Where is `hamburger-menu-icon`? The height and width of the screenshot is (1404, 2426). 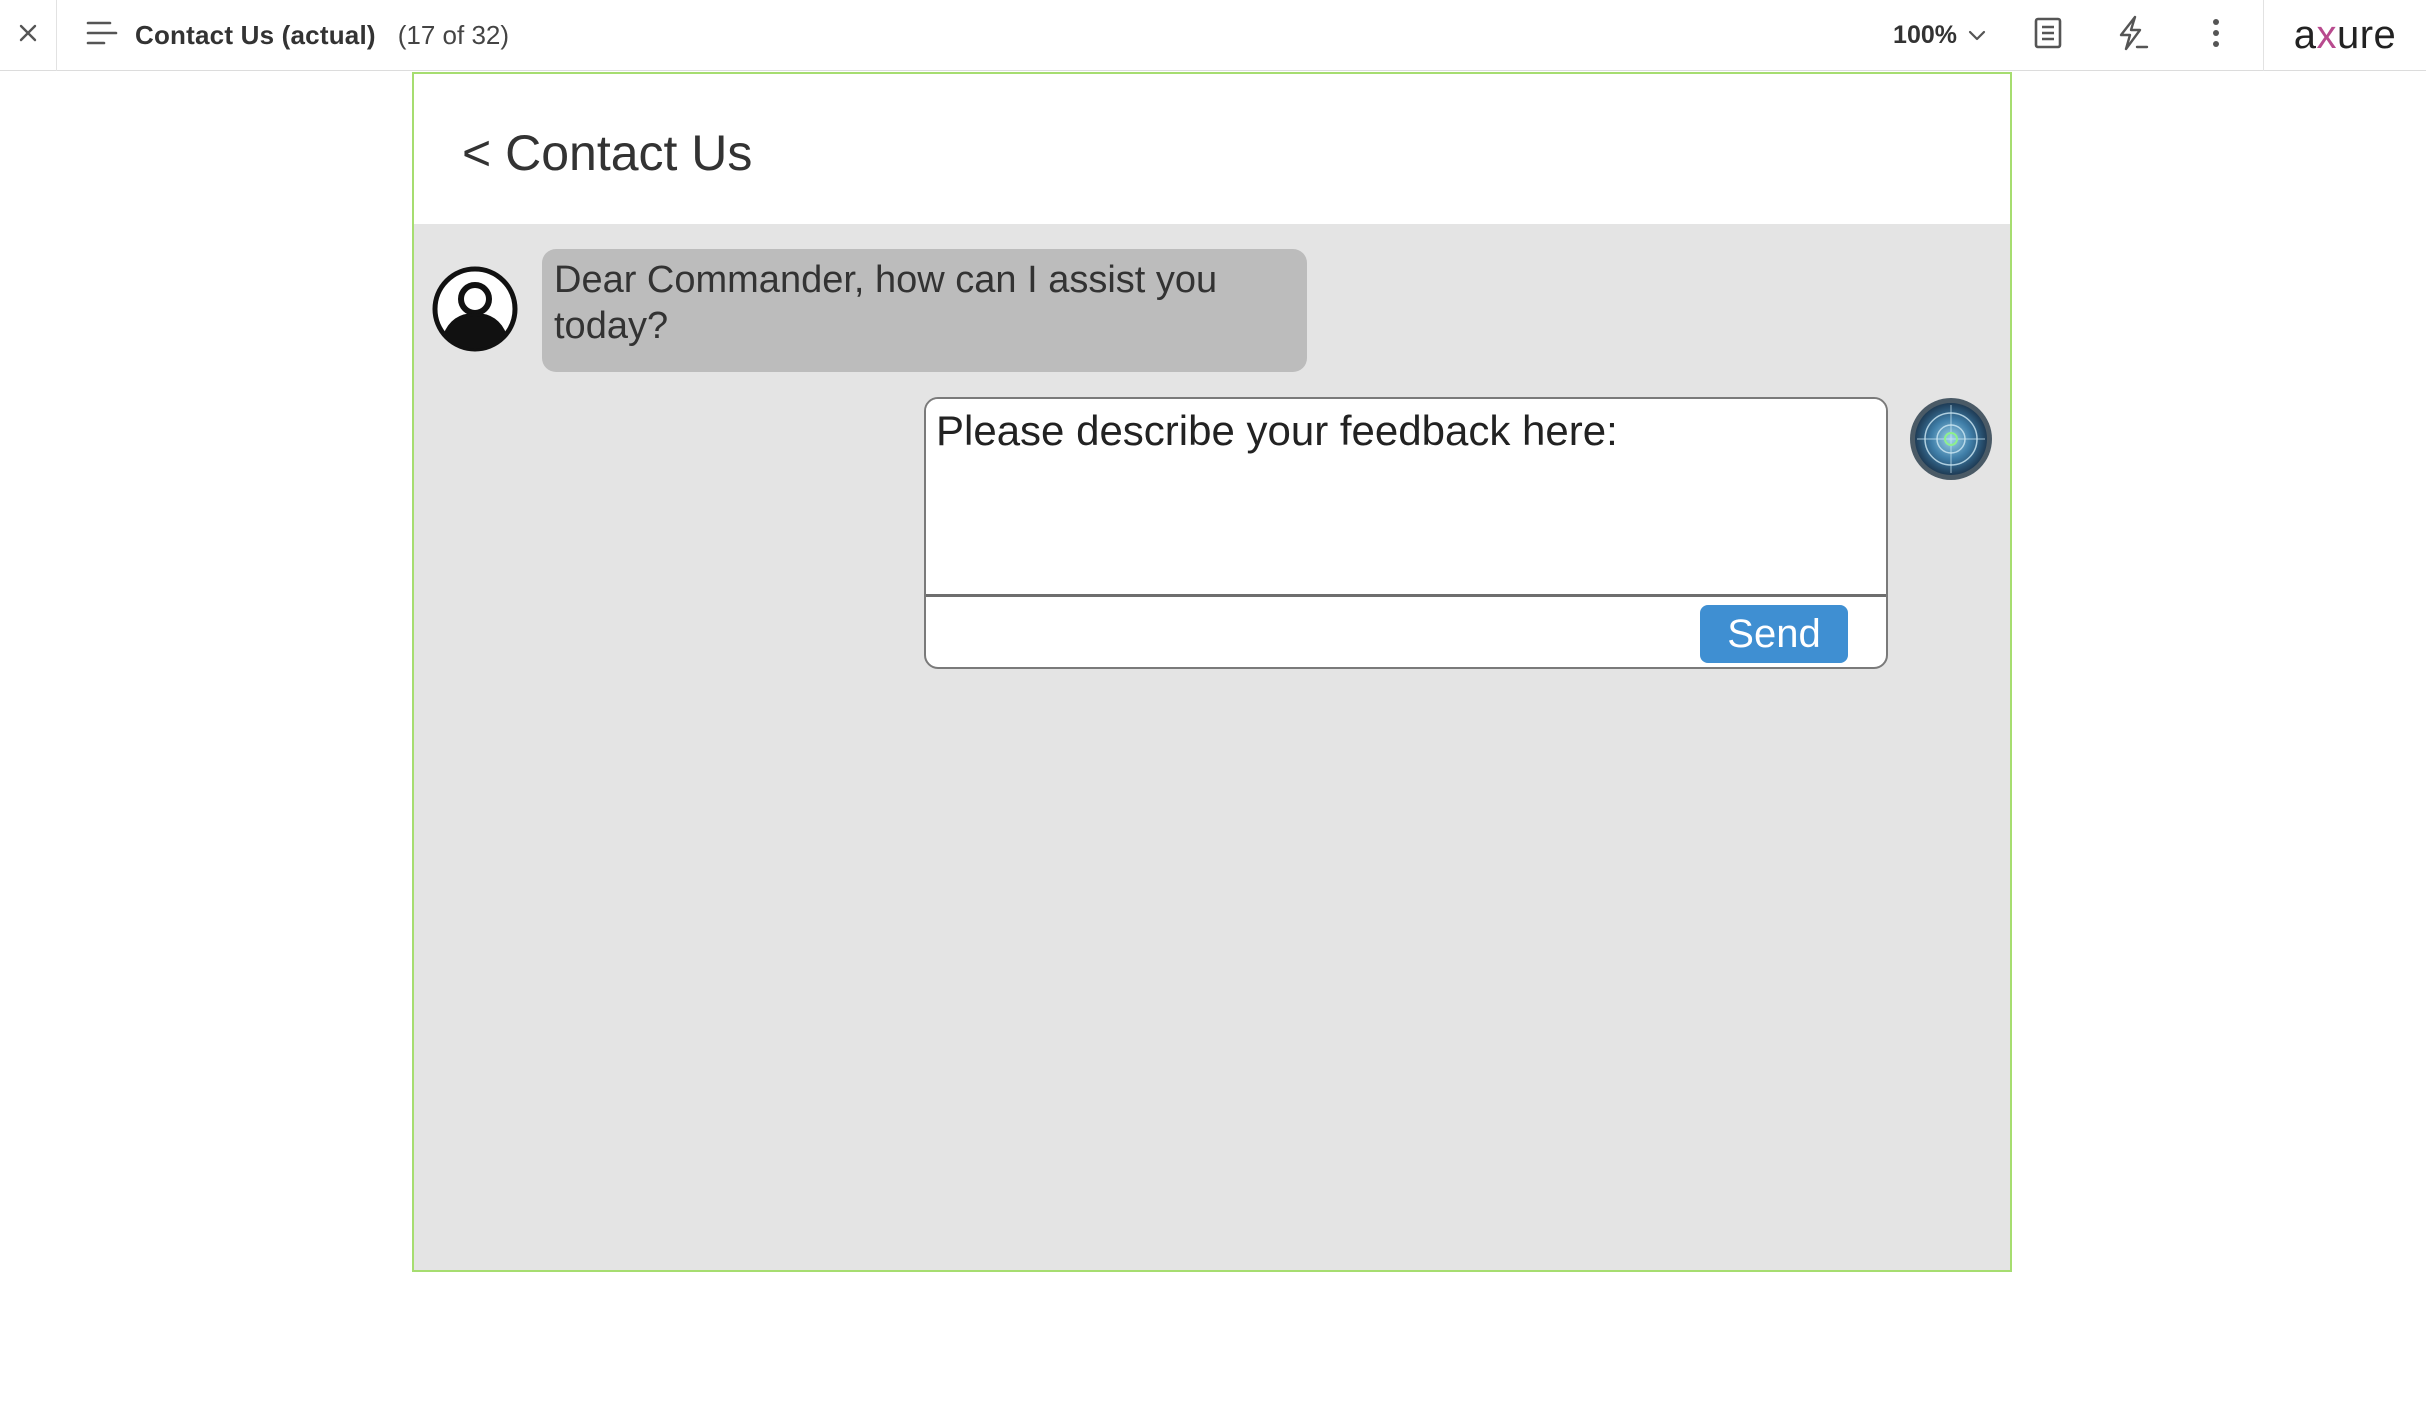 hamburger-menu-icon is located at coordinates (102, 35).